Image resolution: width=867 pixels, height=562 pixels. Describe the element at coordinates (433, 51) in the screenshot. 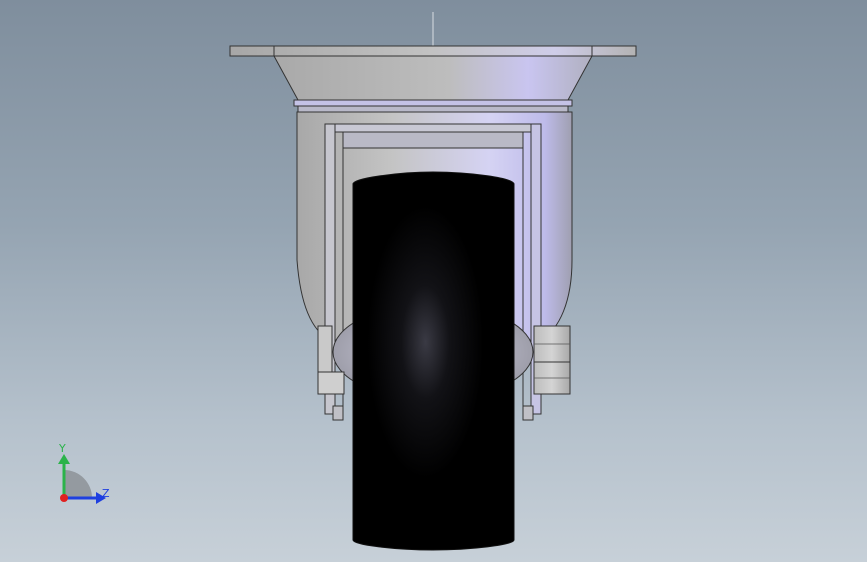

I see `mounting-plate` at that location.